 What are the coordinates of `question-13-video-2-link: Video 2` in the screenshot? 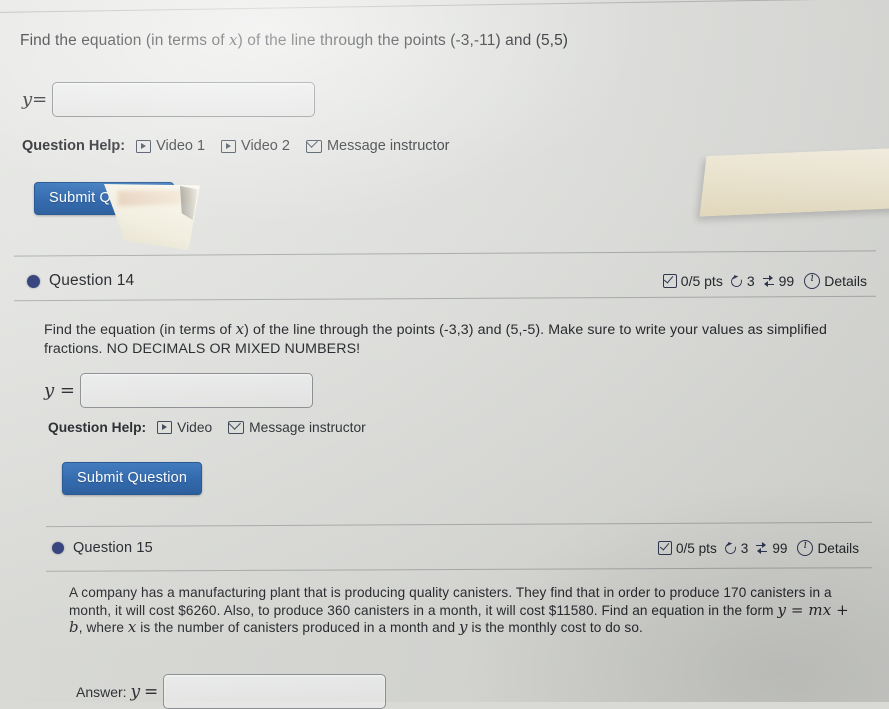 It's located at (255, 146).